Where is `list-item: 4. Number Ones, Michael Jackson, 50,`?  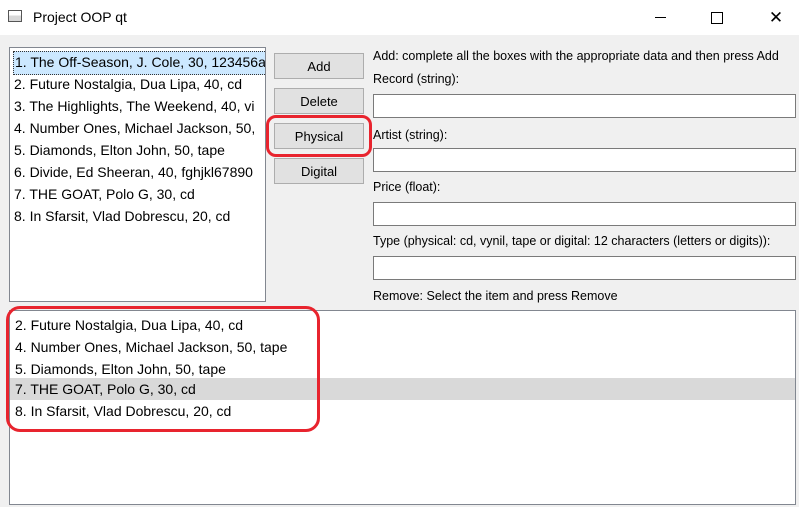
list-item: 4. Number Ones, Michael Jackson, 50, is located at coordinates (134, 128).